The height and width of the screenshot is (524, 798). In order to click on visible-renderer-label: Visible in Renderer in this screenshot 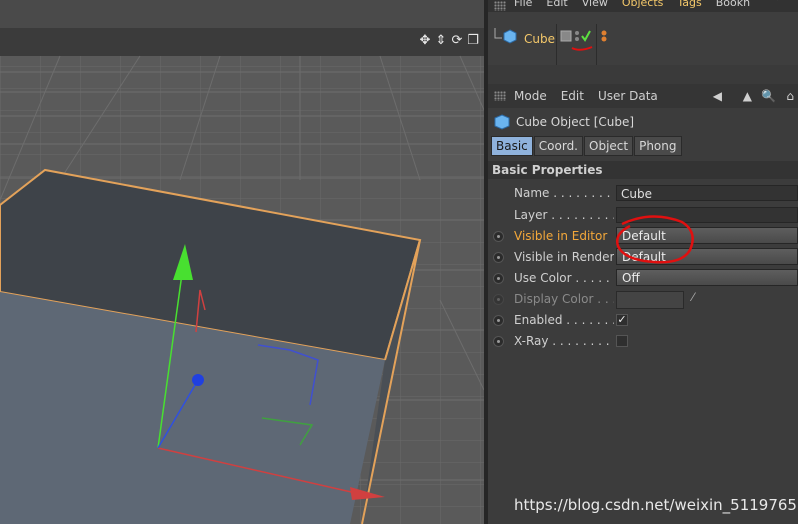, I will do `click(564, 257)`.